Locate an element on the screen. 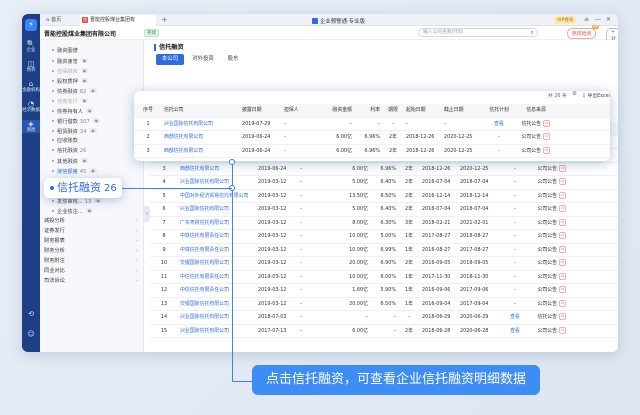  rail-icon: 🔍 is located at coordinates (31, 44).